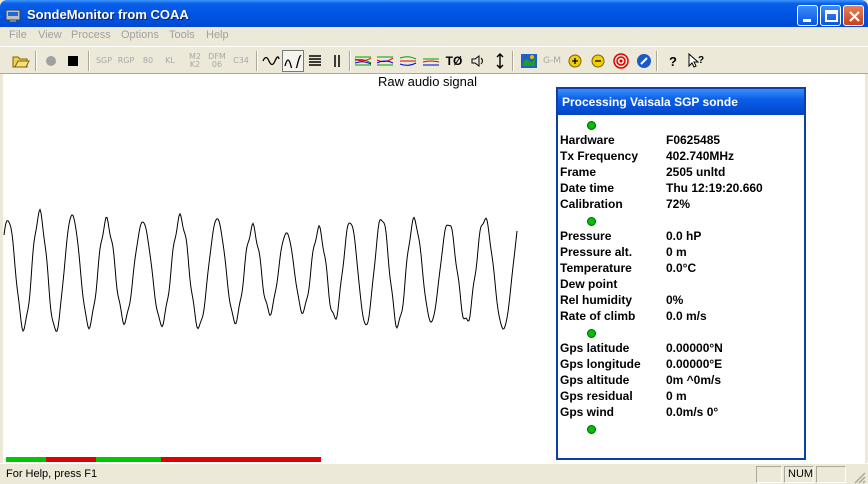 Image resolution: width=868 pixels, height=484 pixels. Describe the element at coordinates (830, 15) in the screenshot. I see `maximize-button` at that location.